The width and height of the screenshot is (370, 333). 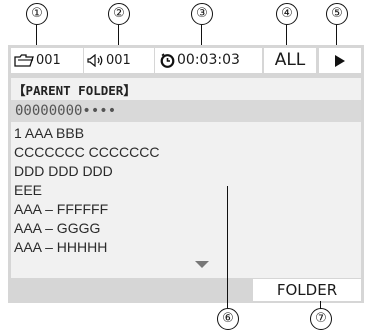 I want to click on callout-4: ④, so click(x=287, y=14).